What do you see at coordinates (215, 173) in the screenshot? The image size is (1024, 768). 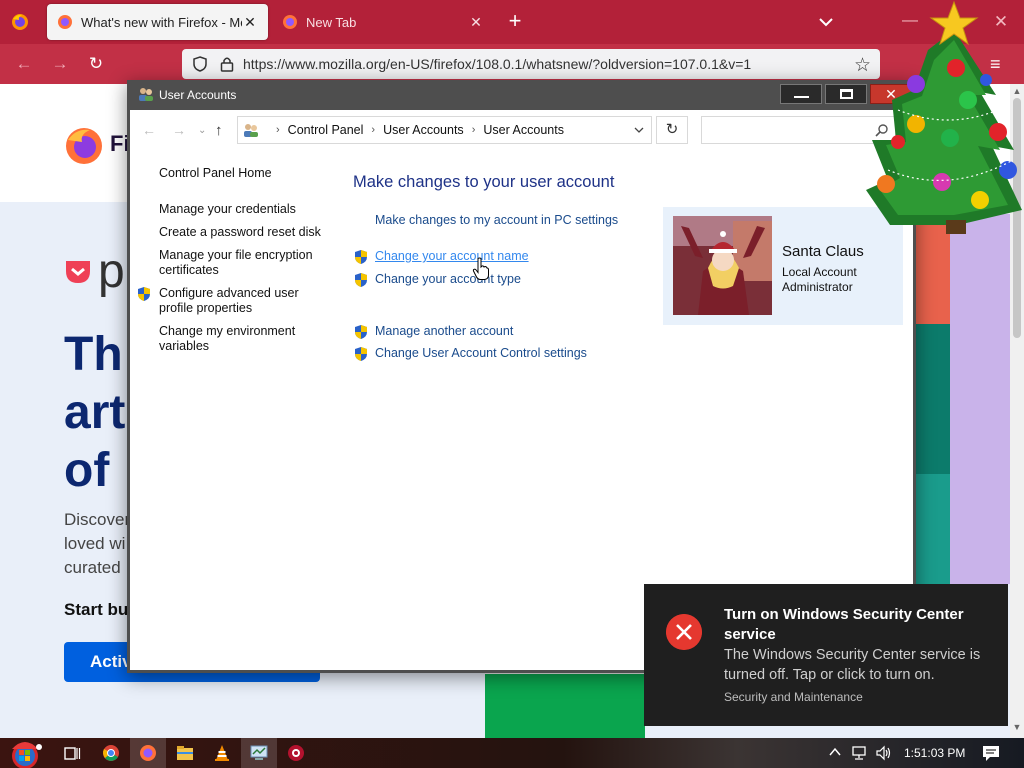 I see `control-panel-home-link: Control Panel Home` at bounding box center [215, 173].